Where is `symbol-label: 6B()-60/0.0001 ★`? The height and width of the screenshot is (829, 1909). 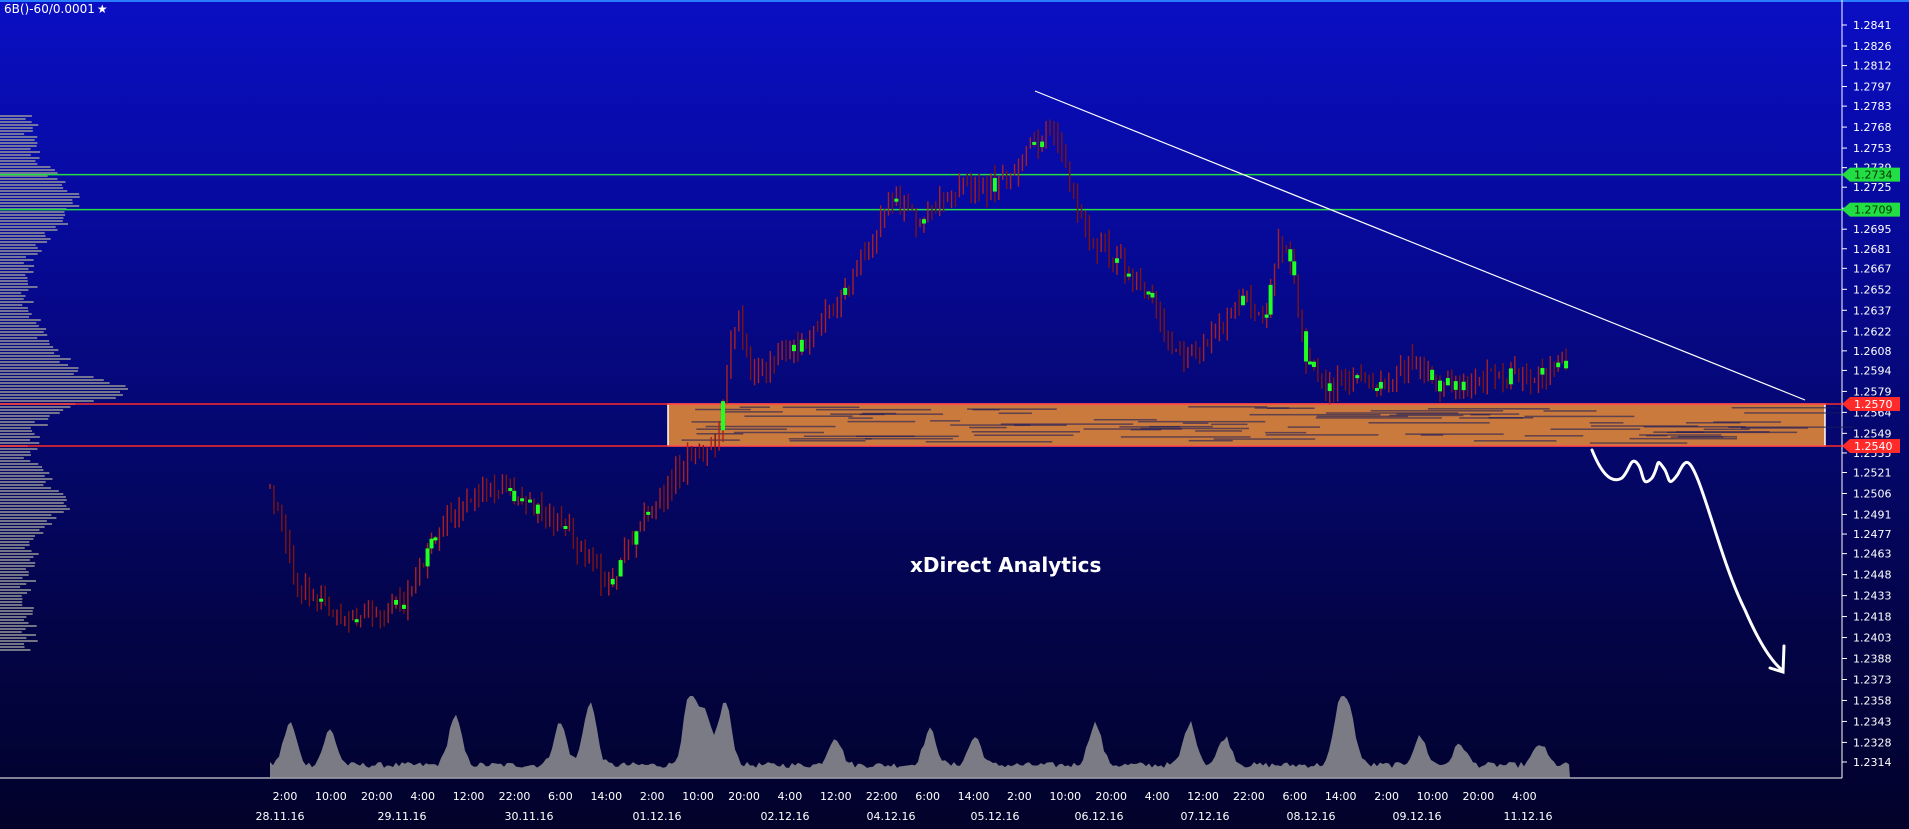 symbol-label: 6B()-60/0.0001 ★ is located at coordinates (56, 9).